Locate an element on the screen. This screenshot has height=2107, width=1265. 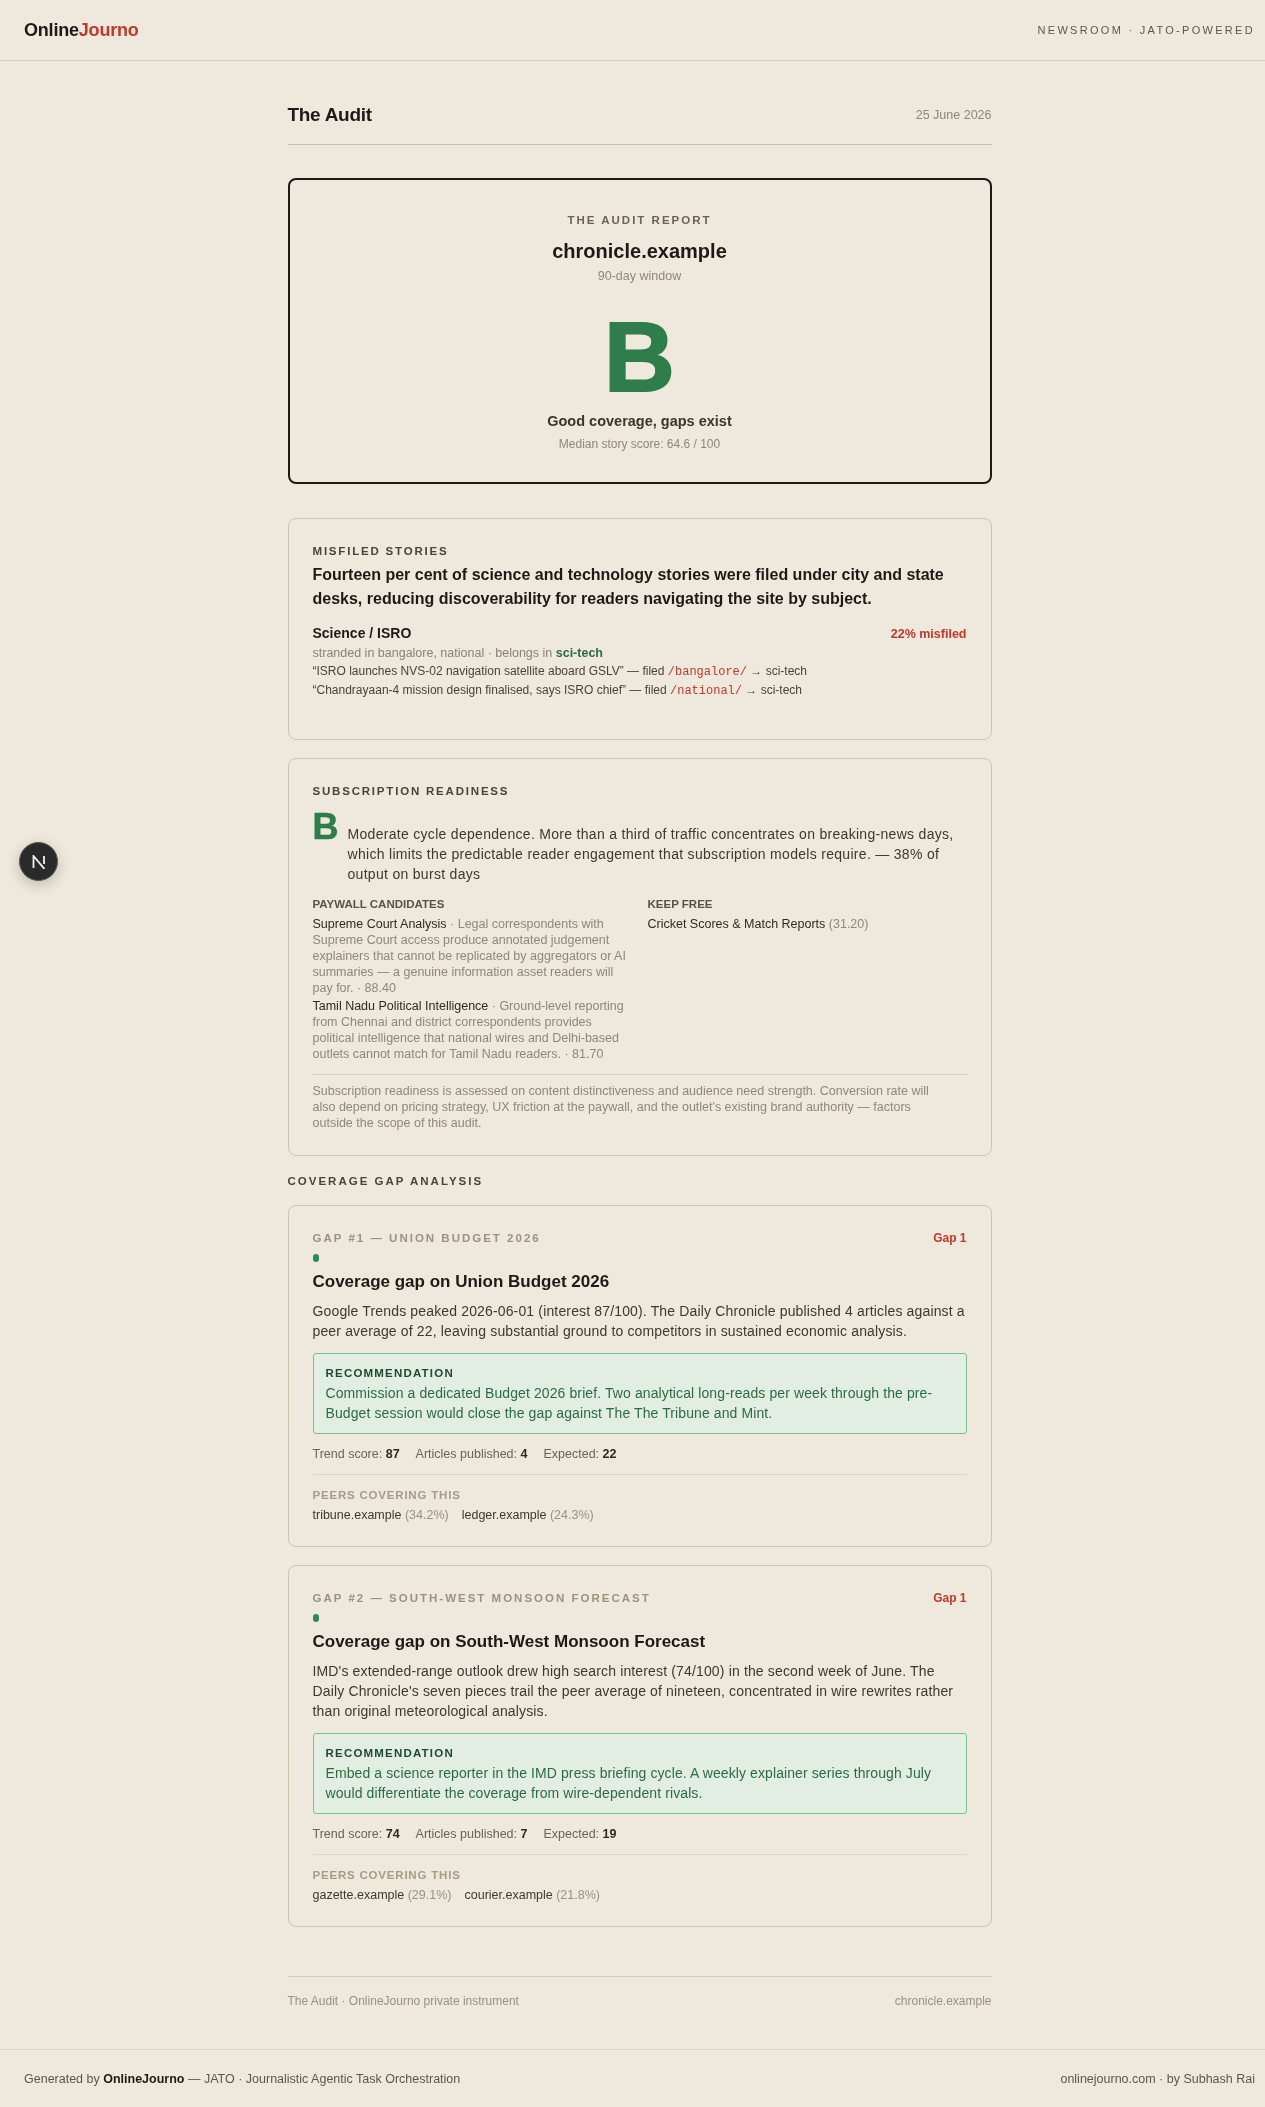
section-heading: MISFILED STORIES is located at coordinates (381, 551).